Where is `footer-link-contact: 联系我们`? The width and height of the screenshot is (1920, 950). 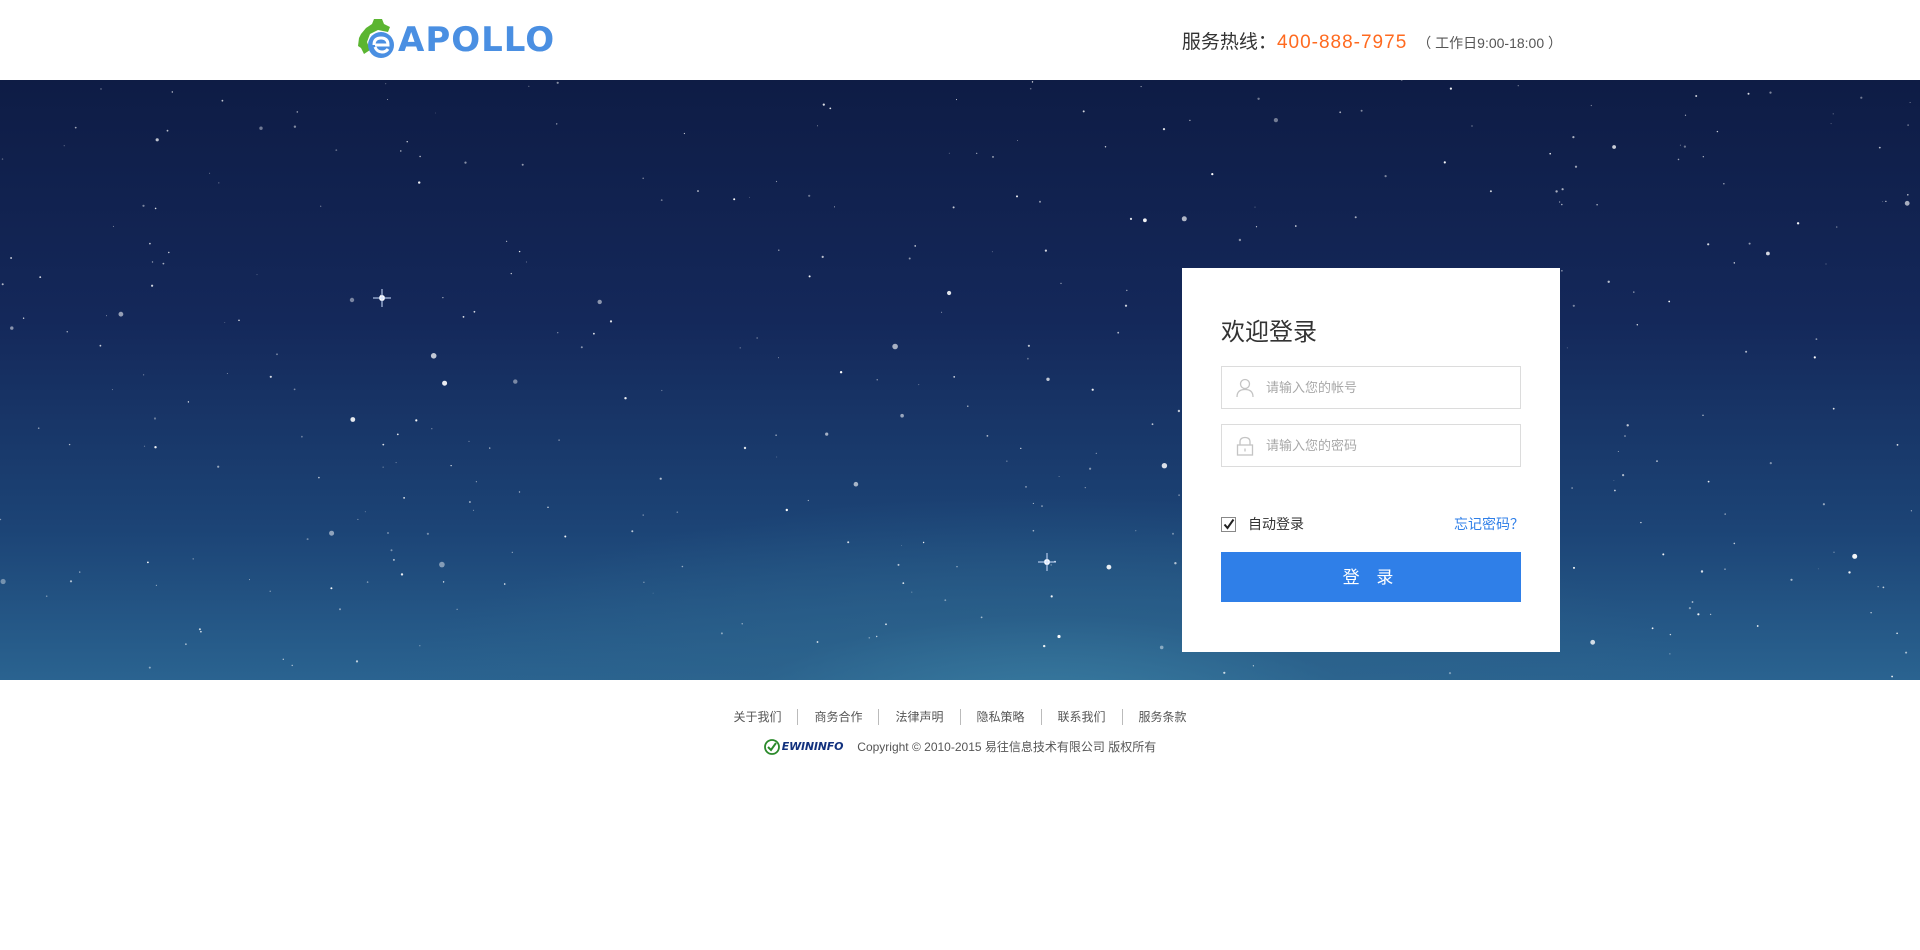 footer-link-contact: 联系我们 is located at coordinates (1082, 716).